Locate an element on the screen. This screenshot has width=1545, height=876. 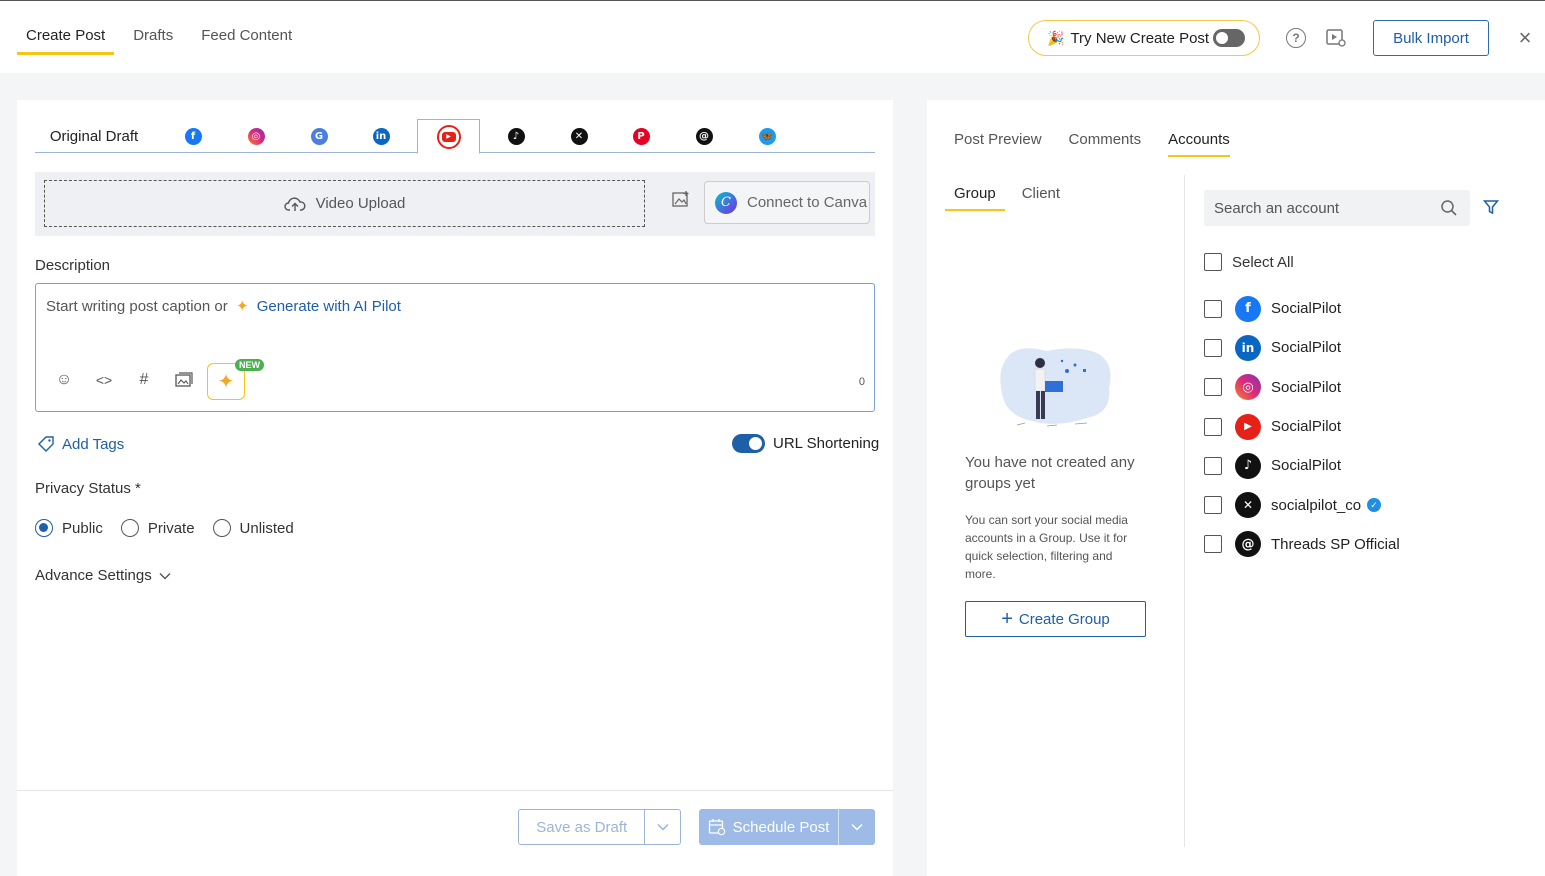
network-tabs: Original Draft f ◎ G in ▶ ♪ ✕ P @ 🦋 is located at coordinates (455, 136).